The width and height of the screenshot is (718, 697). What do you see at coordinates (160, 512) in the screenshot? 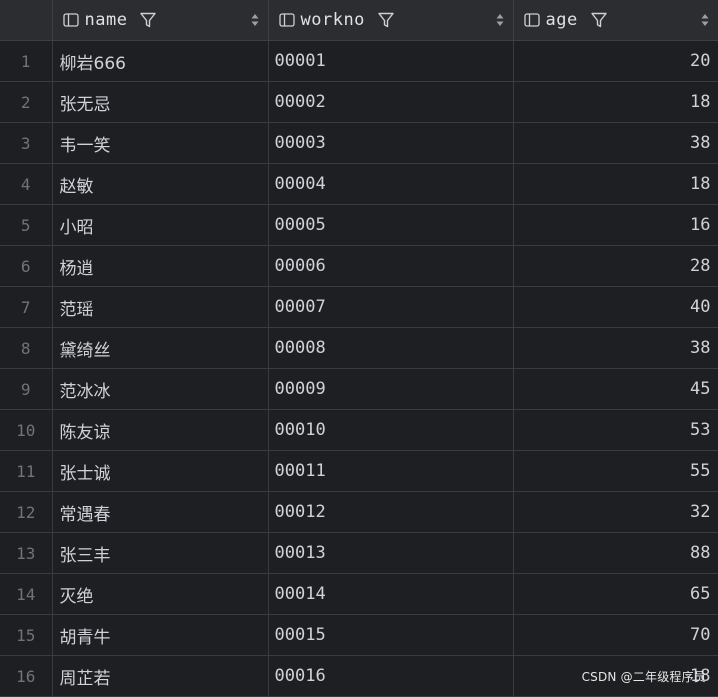
I see `cell-name: 常遇春` at bounding box center [160, 512].